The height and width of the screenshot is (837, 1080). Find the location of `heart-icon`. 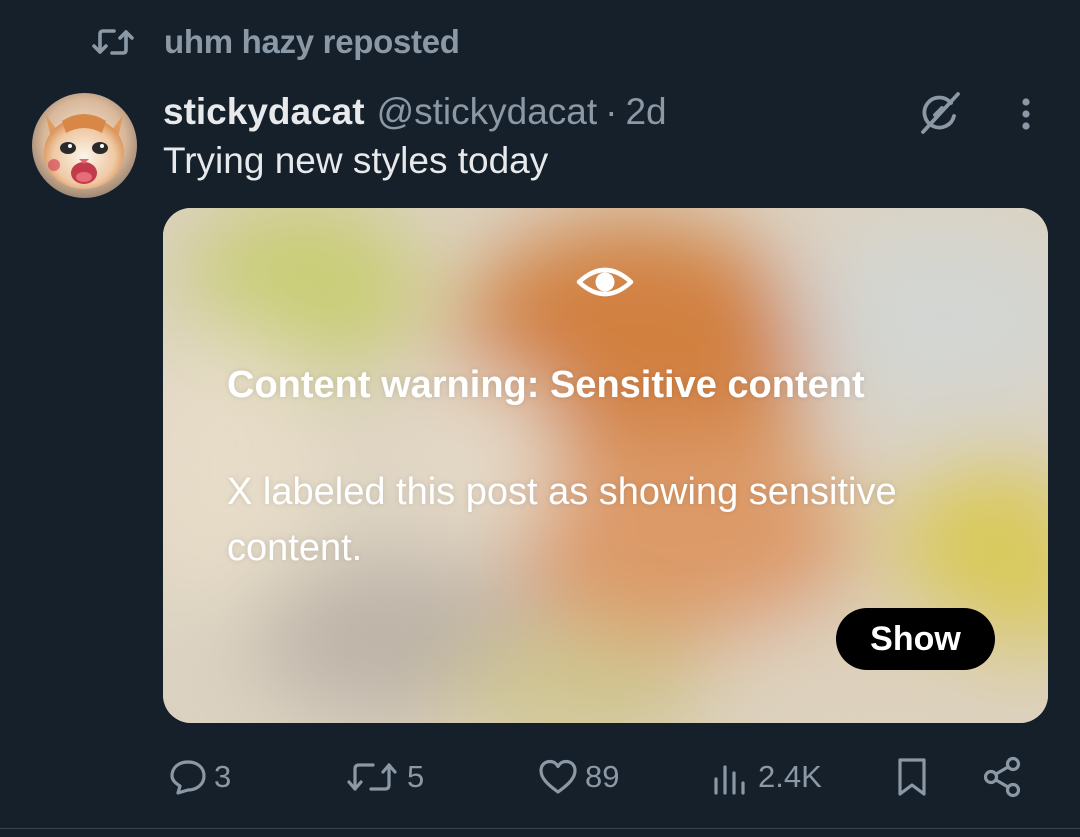

heart-icon is located at coordinates (558, 777).